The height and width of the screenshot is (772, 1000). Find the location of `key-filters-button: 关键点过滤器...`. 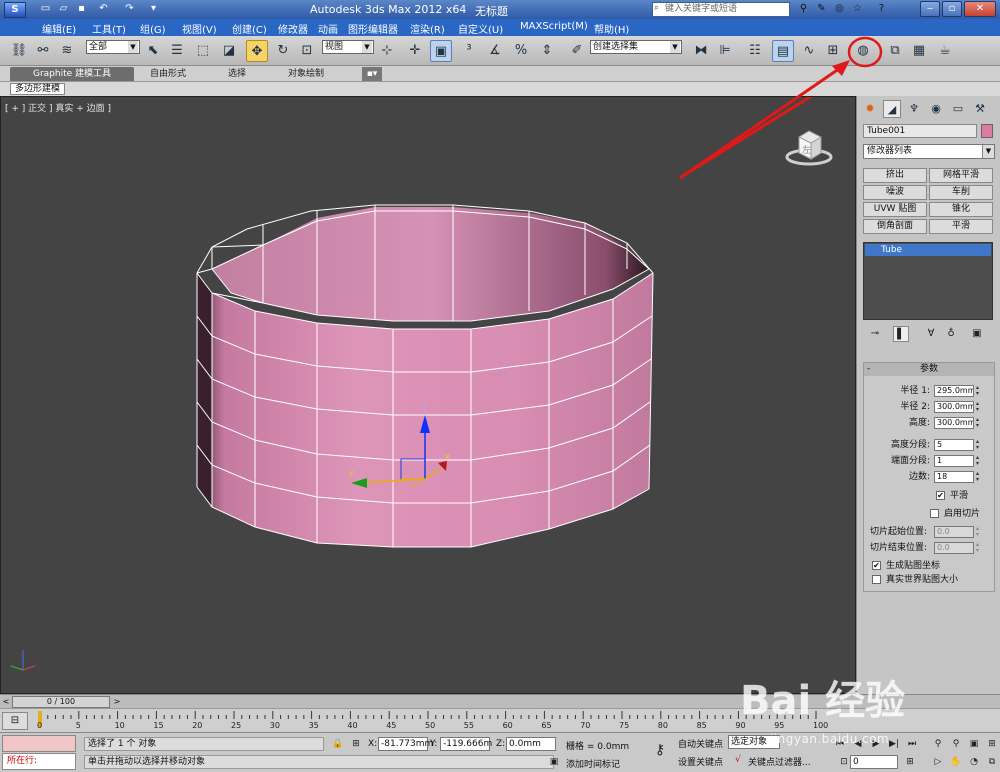

key-filters-button: 关键点过滤器... is located at coordinates (779, 761).